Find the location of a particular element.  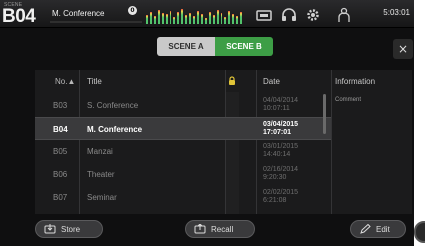

scene-title: S. Conference is located at coordinates (113, 105).